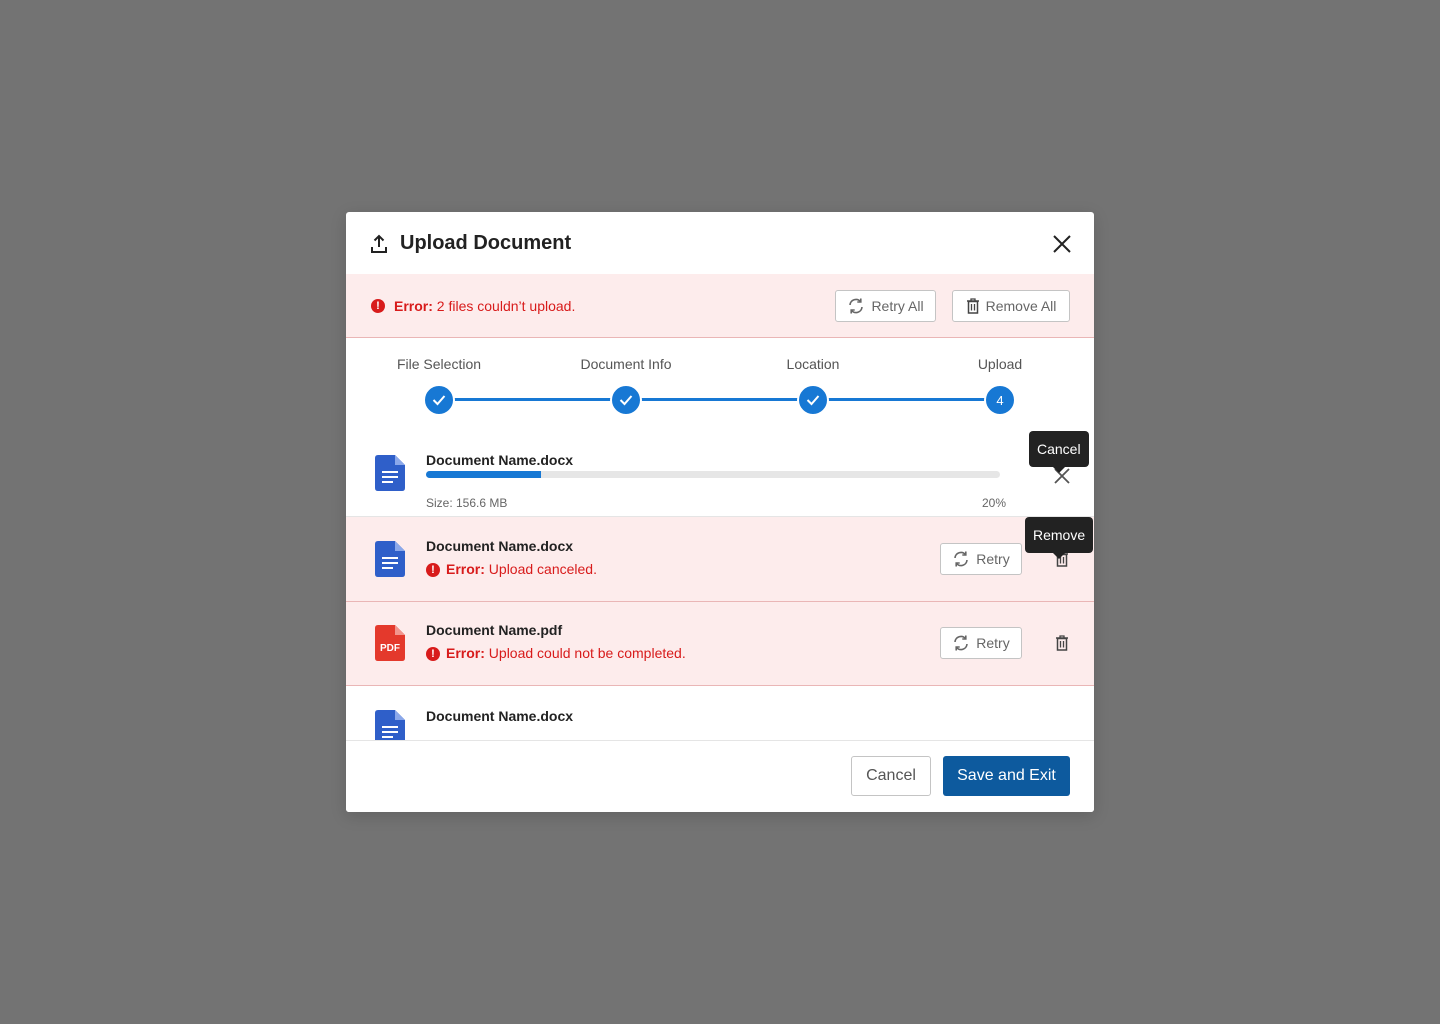 The height and width of the screenshot is (1024, 1440). What do you see at coordinates (1059, 452) in the screenshot?
I see `cancel-tooltip: Cancel` at bounding box center [1059, 452].